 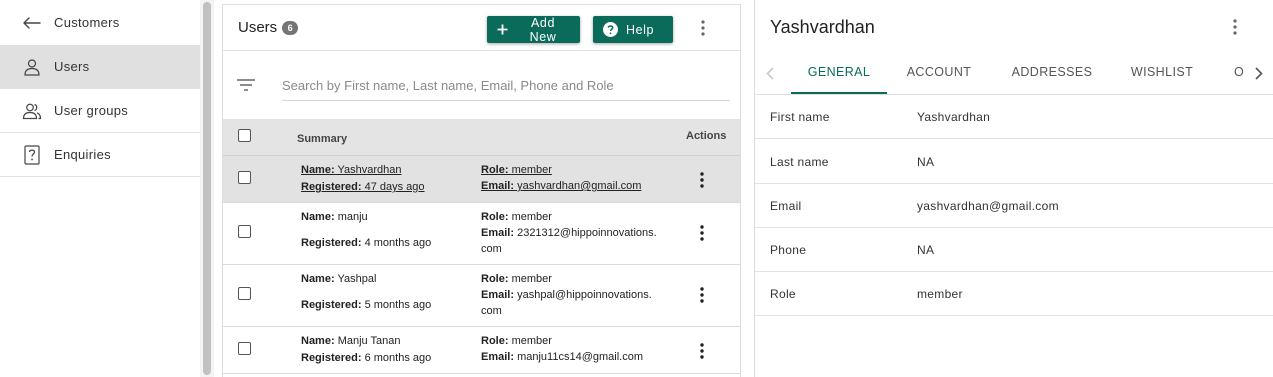 I want to click on users-more-menu, so click(x=703, y=28).